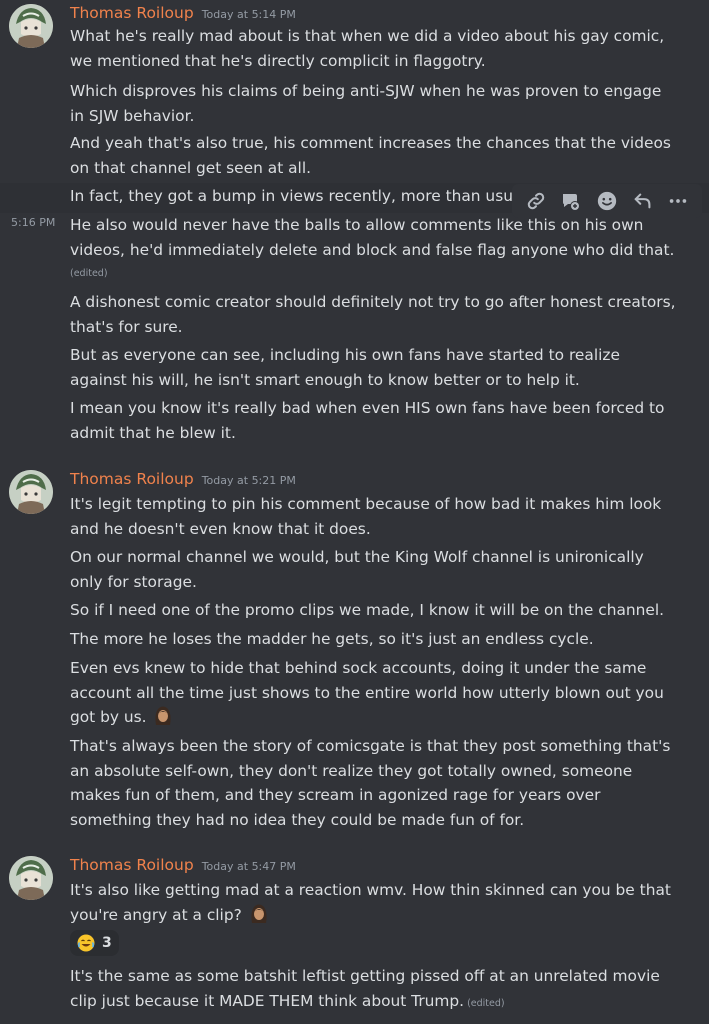 This screenshot has width=709, height=1024. I want to click on reaction-count: 3, so click(107, 943).